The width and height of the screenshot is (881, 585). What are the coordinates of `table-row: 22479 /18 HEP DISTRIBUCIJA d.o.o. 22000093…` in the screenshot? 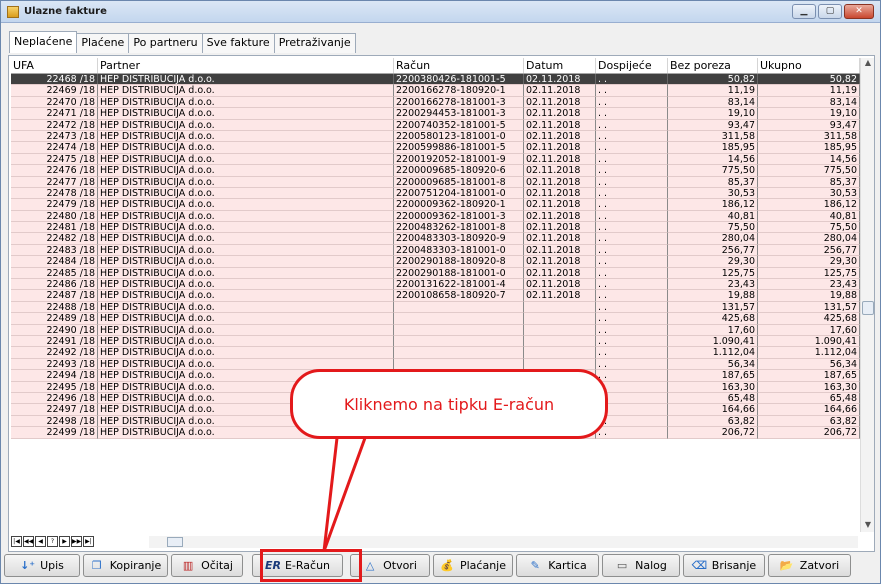 It's located at (435, 205).